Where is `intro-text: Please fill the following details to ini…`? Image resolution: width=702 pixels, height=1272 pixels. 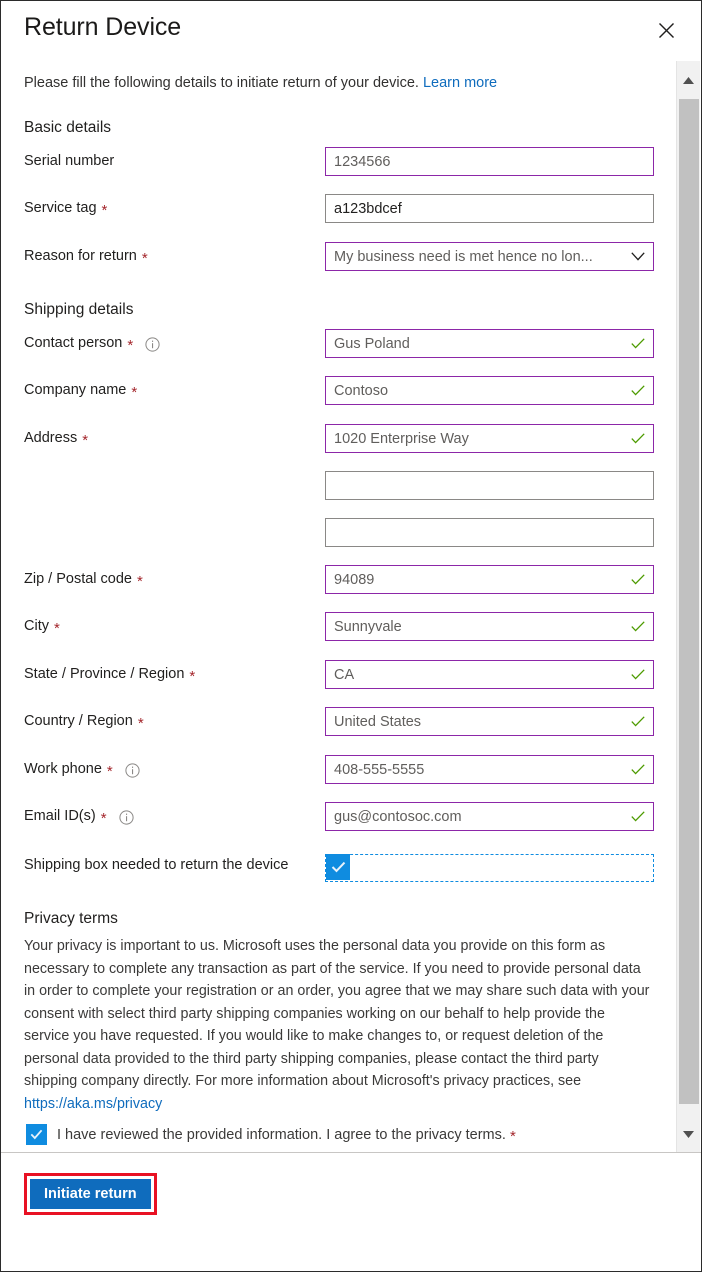 intro-text: Please fill the following details to ini… is located at coordinates (260, 83).